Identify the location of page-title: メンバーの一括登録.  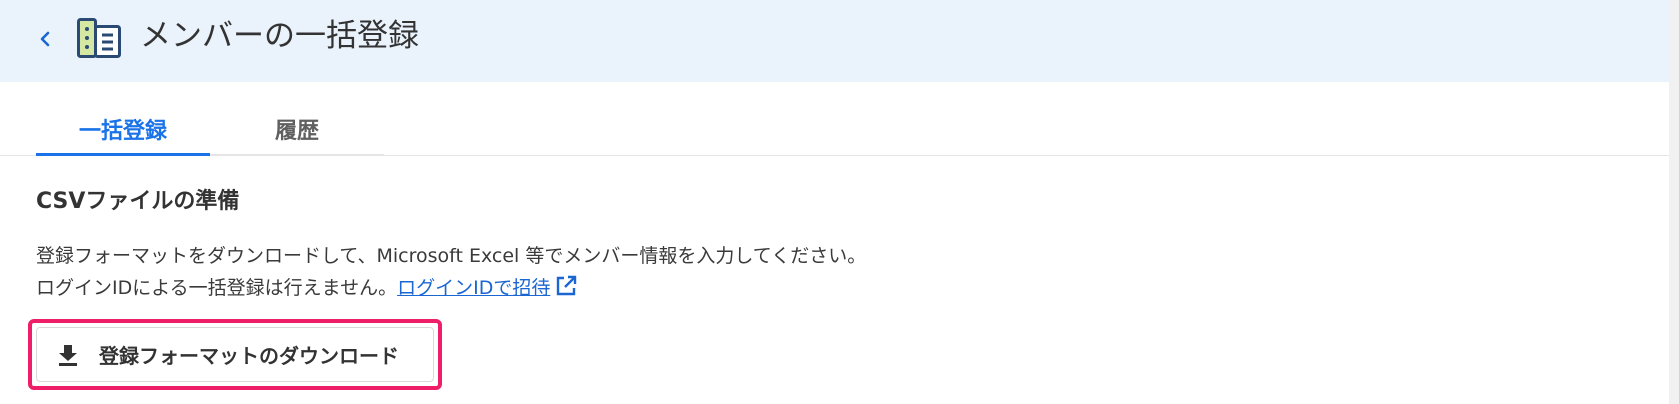
(279, 36).